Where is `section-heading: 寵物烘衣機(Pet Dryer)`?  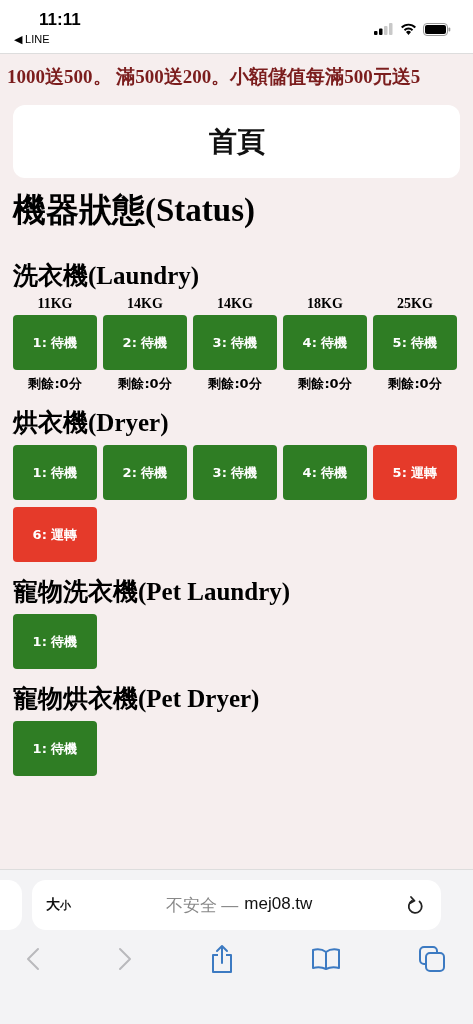 section-heading: 寵物烘衣機(Pet Dryer) is located at coordinates (137, 699).